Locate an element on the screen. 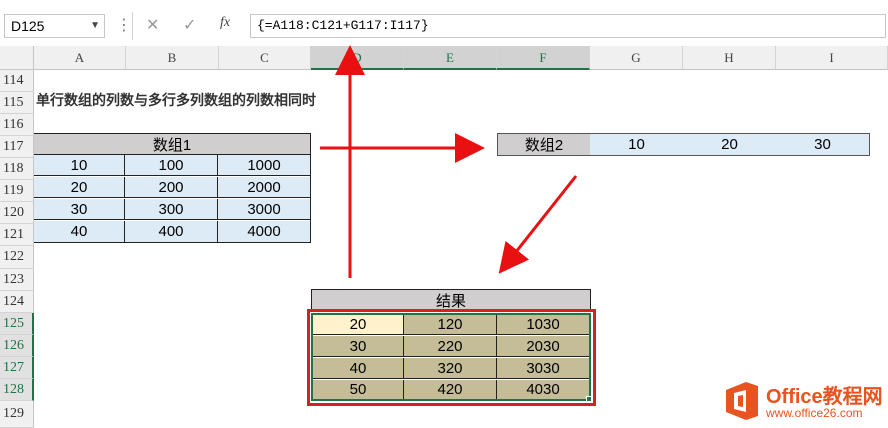 Image resolution: width=888 pixels, height=428 pixels. watermark-url: www.office26.com is located at coordinates (814, 413).